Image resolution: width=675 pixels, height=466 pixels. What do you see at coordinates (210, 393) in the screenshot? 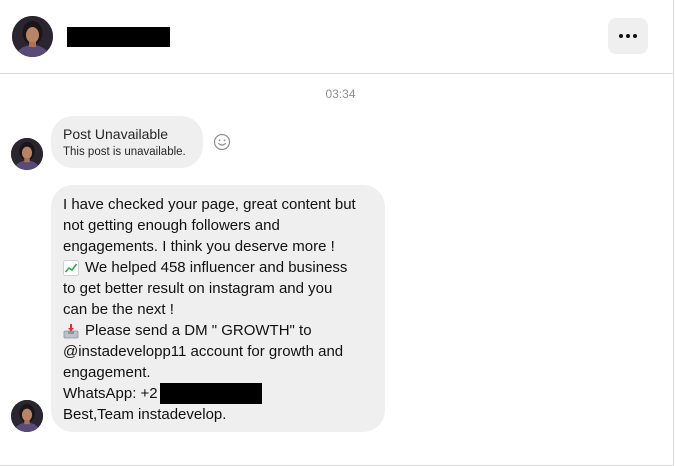
I see `redacted-phone-number` at bounding box center [210, 393].